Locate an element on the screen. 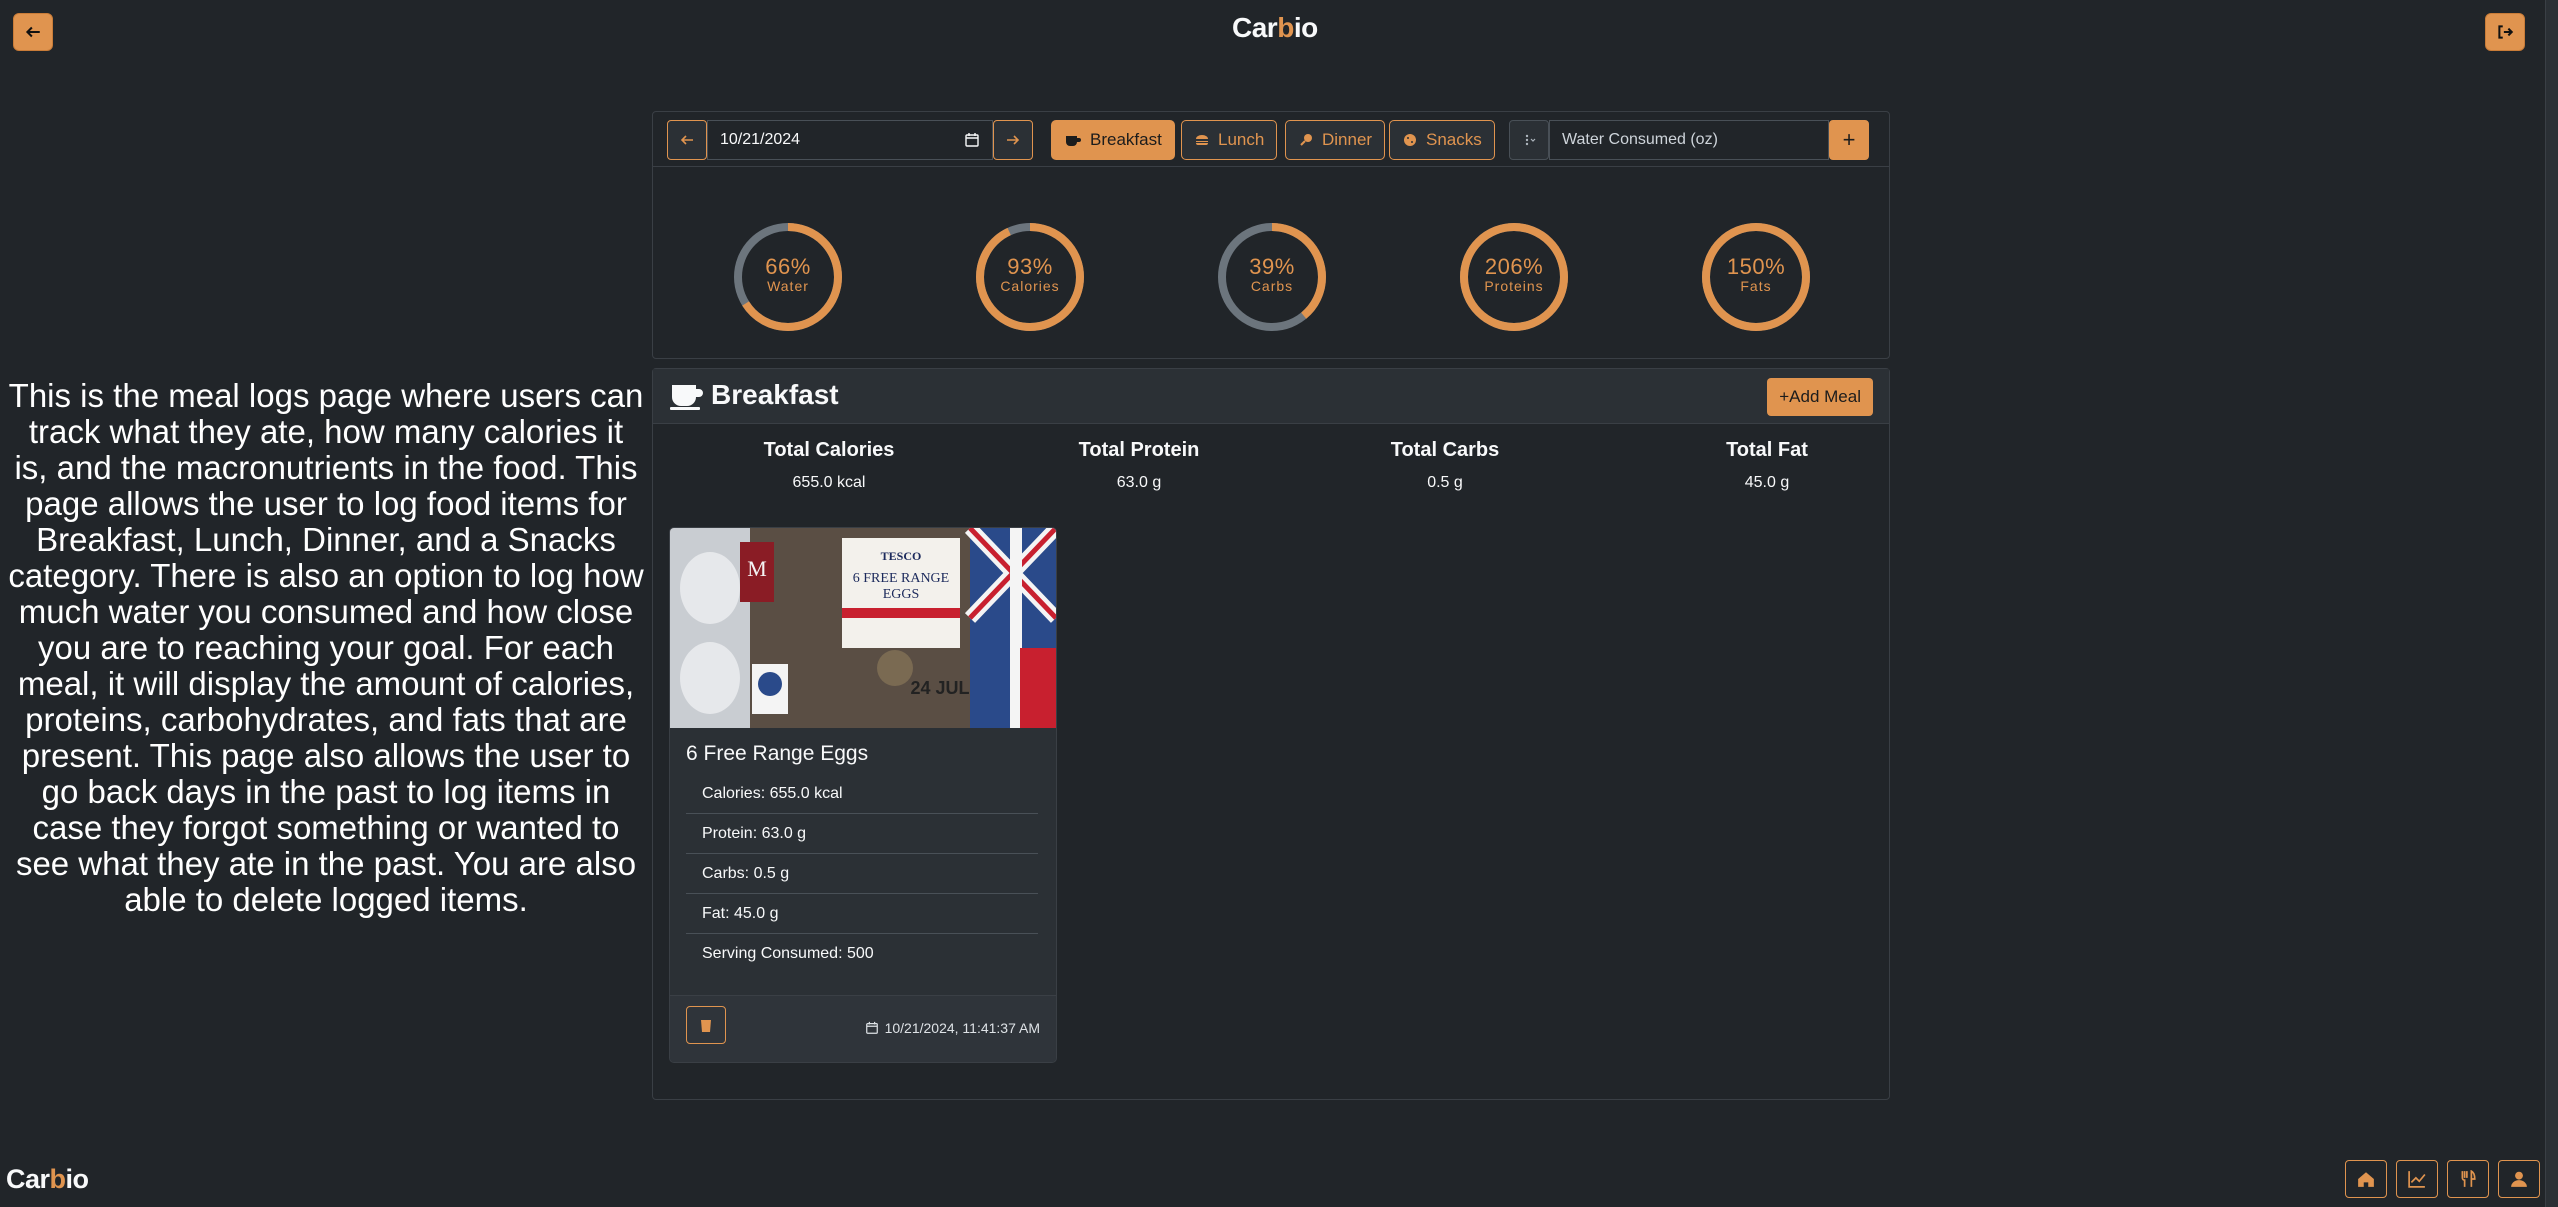 Image resolution: width=2558 pixels, height=1207 pixels. add-meal-button: + Add Meal is located at coordinates (1820, 397).